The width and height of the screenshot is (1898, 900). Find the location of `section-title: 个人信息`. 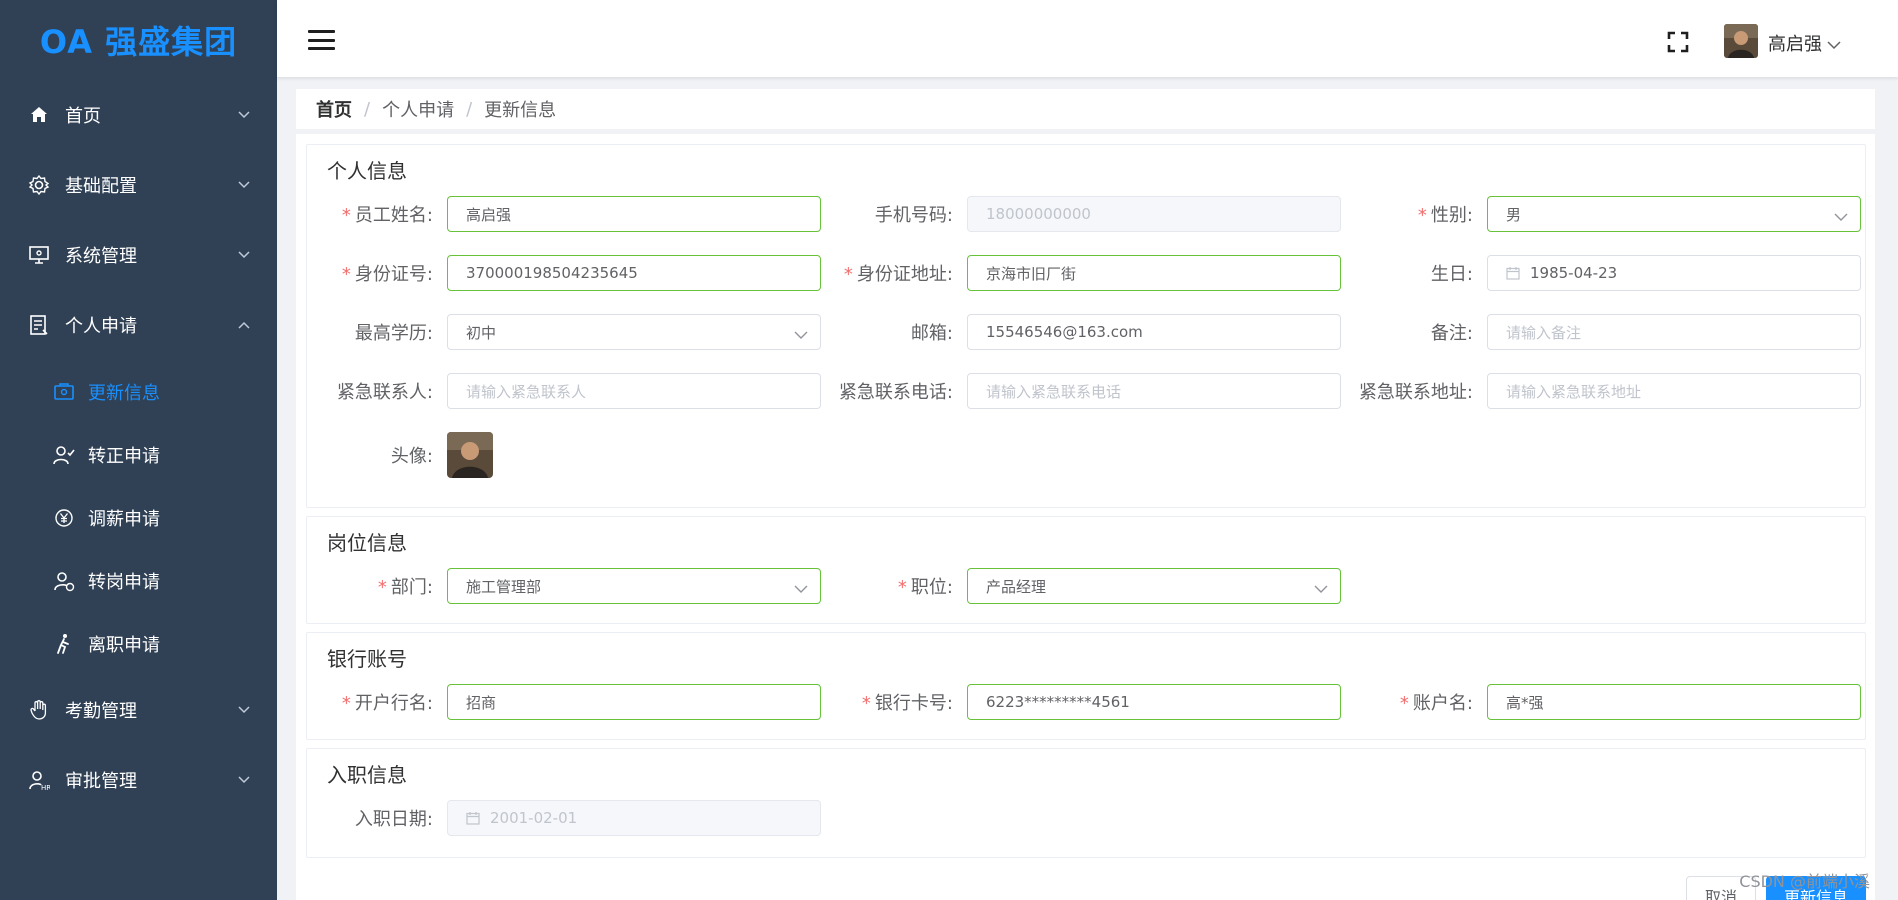

section-title: 个人信息 is located at coordinates (367, 171).